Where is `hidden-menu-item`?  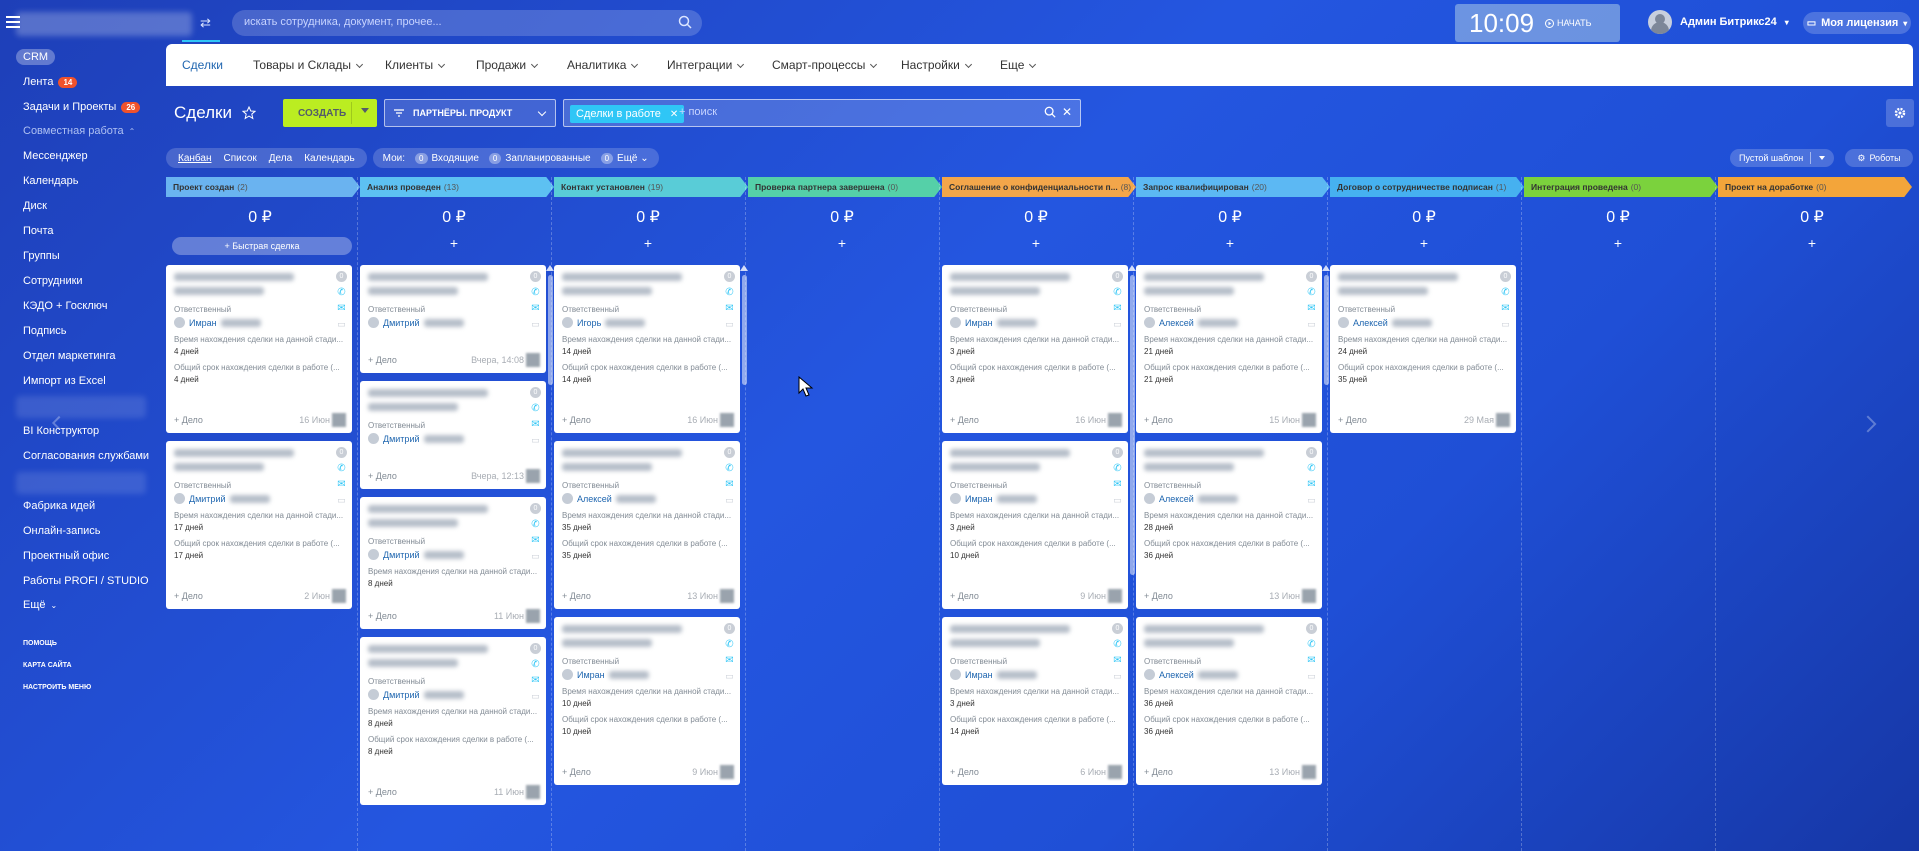 hidden-menu-item is located at coordinates (81, 483).